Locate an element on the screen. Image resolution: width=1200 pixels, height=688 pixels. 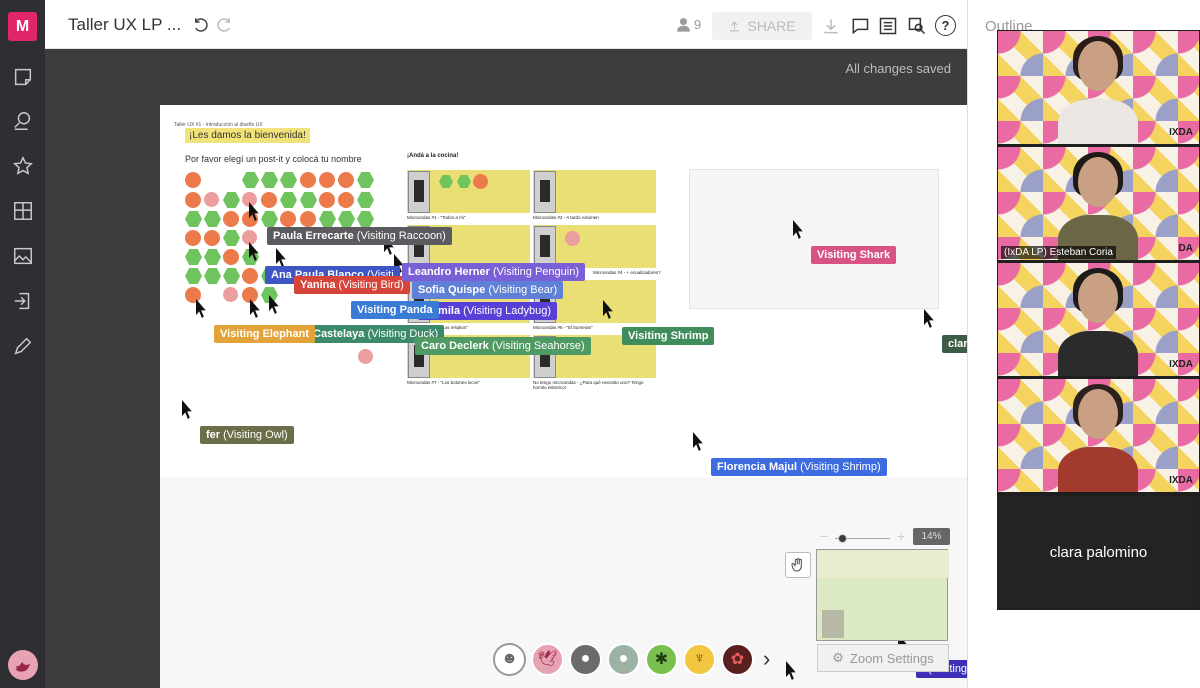
bird-icon is located at coordinates (23, 666).